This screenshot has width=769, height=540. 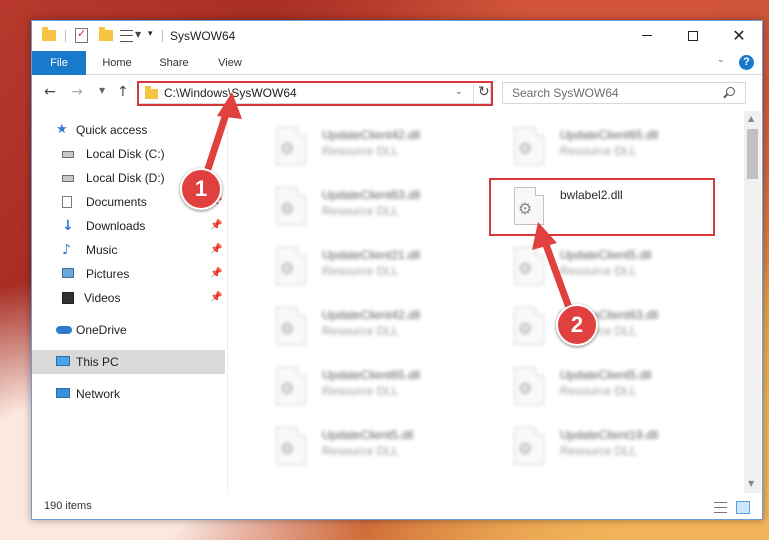 What do you see at coordinates (730, 91) in the screenshot?
I see `search-icon` at bounding box center [730, 91].